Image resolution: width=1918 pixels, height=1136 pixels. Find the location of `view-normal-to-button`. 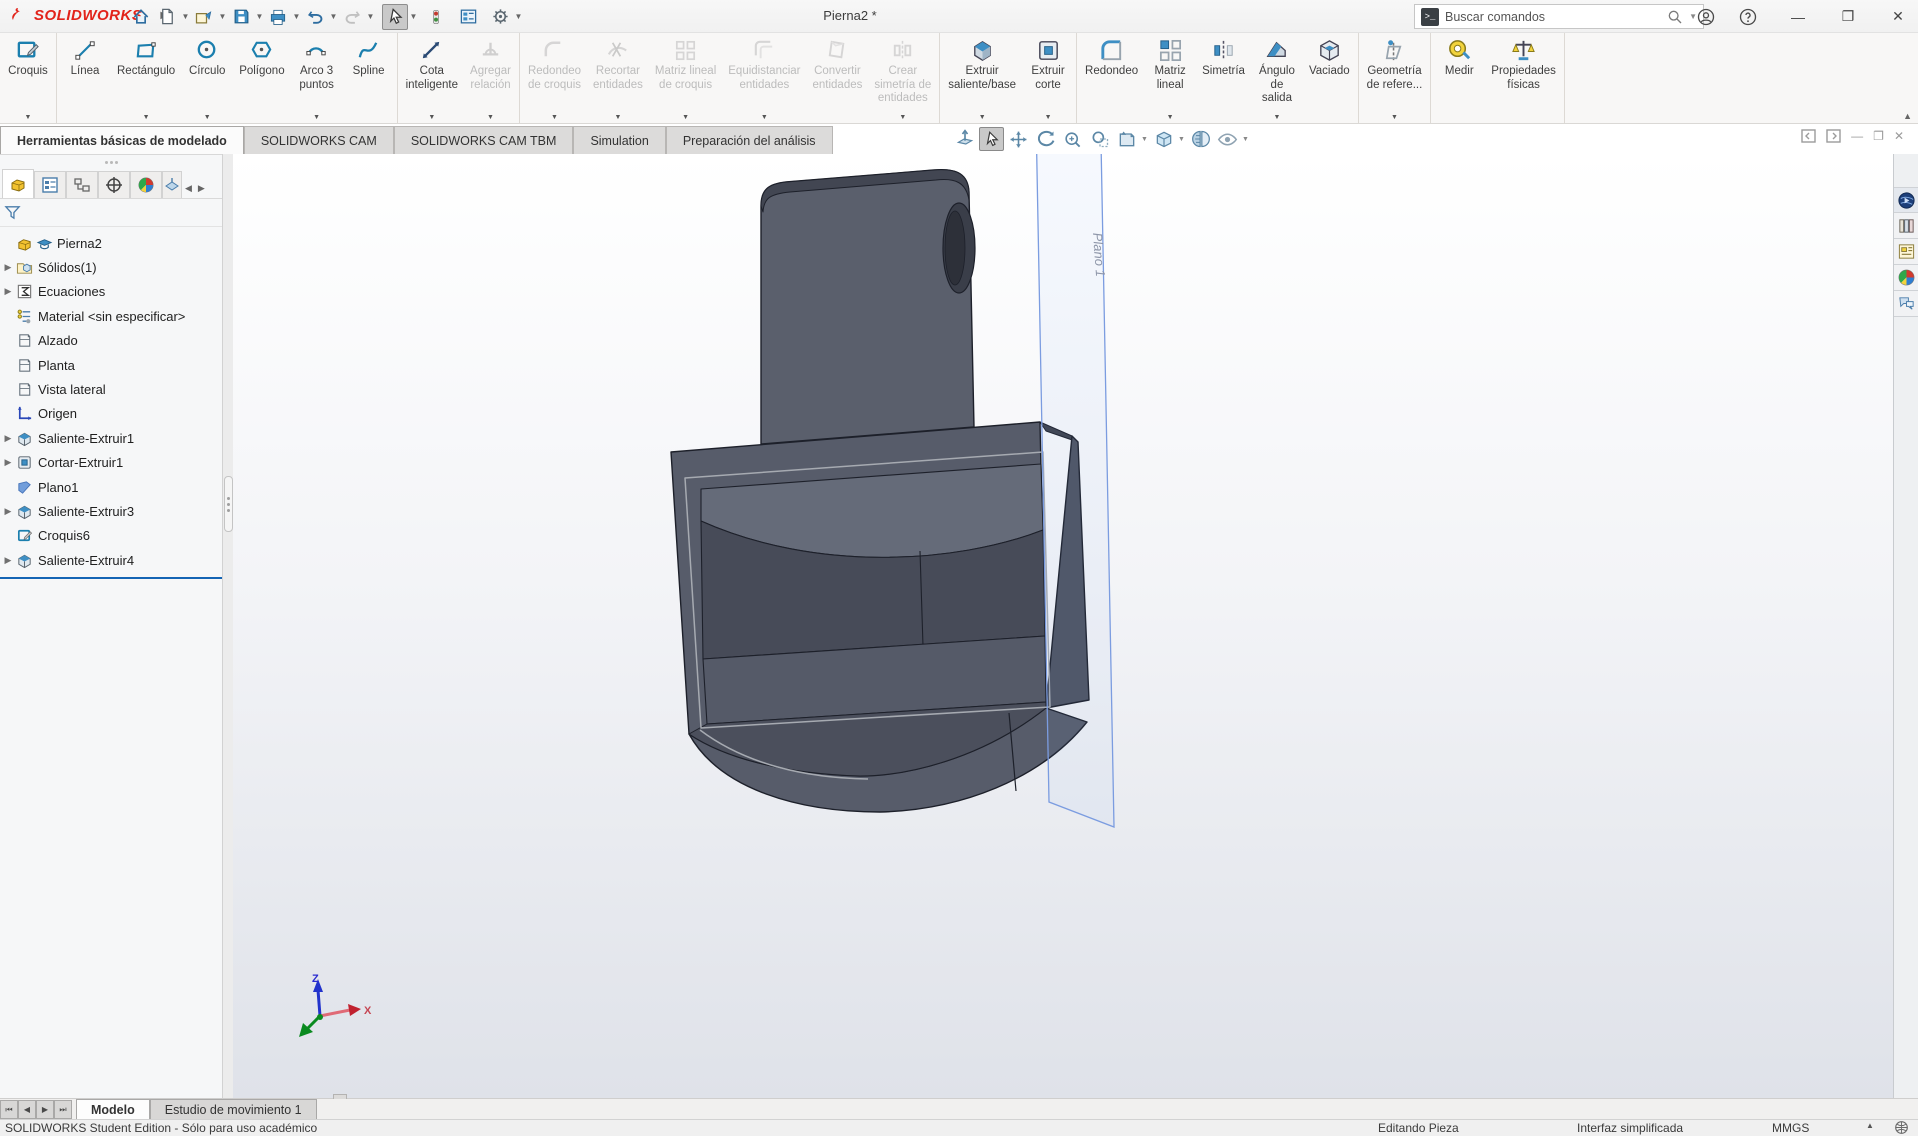

view-normal-to-button is located at coordinates (964, 139).